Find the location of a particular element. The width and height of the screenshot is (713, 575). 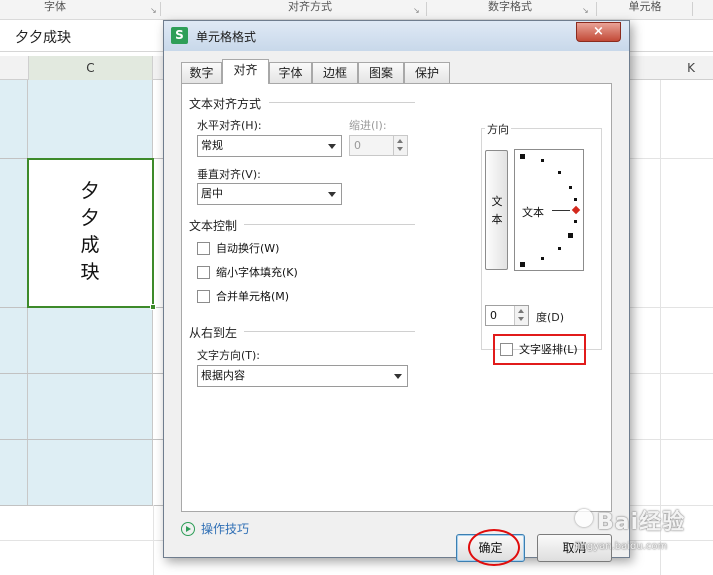

indent-spin-buttons is located at coordinates (400, 145).